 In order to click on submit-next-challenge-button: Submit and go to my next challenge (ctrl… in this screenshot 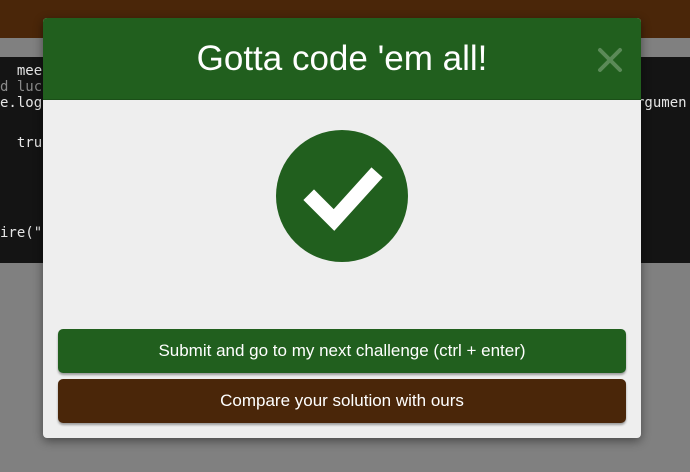, I will do `click(342, 351)`.